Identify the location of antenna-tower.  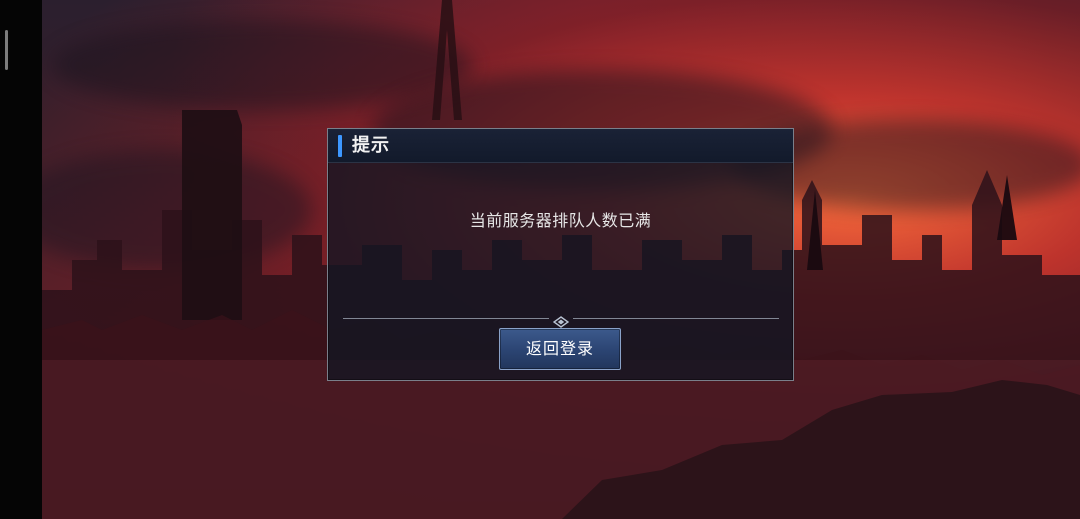
(447, 60).